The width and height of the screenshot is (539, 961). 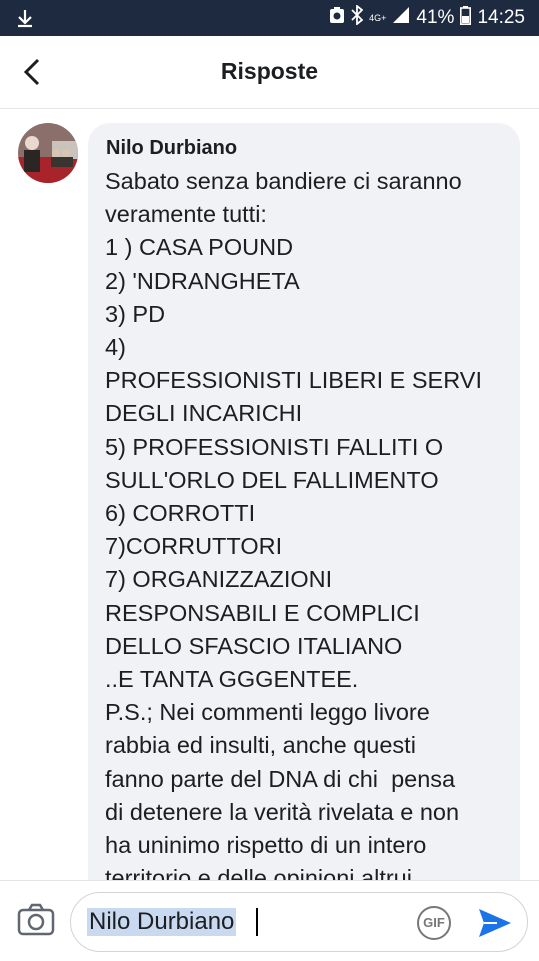 I want to click on comment-line: DEGLI INCARICHI, so click(x=204, y=413).